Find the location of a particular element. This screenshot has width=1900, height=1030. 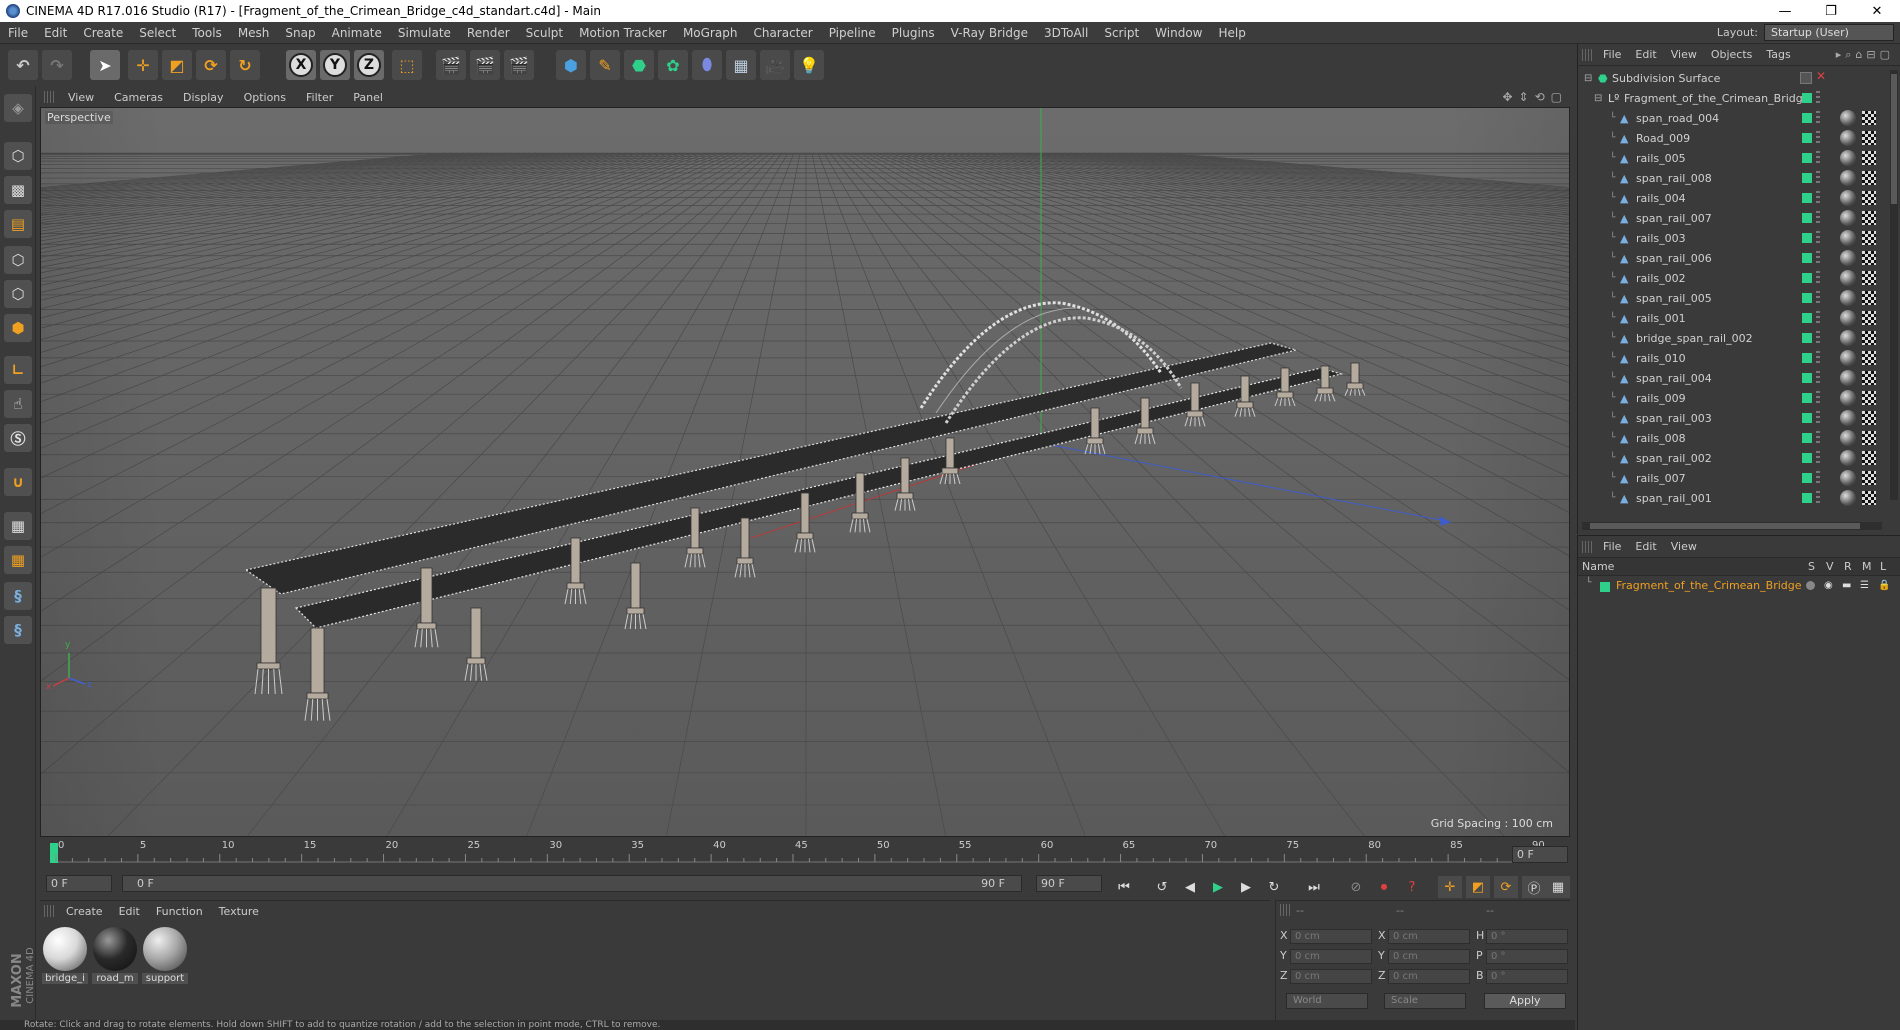

next-frame-icon: ▶ is located at coordinates (1246, 887).